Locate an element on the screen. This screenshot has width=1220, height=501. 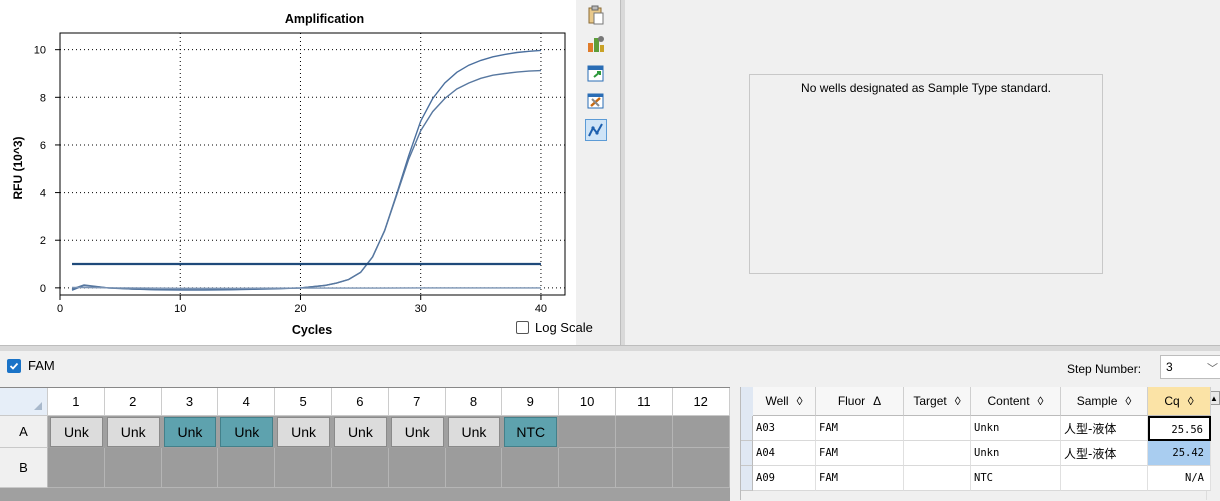
plate-column-header: 11 is located at coordinates (644, 402).